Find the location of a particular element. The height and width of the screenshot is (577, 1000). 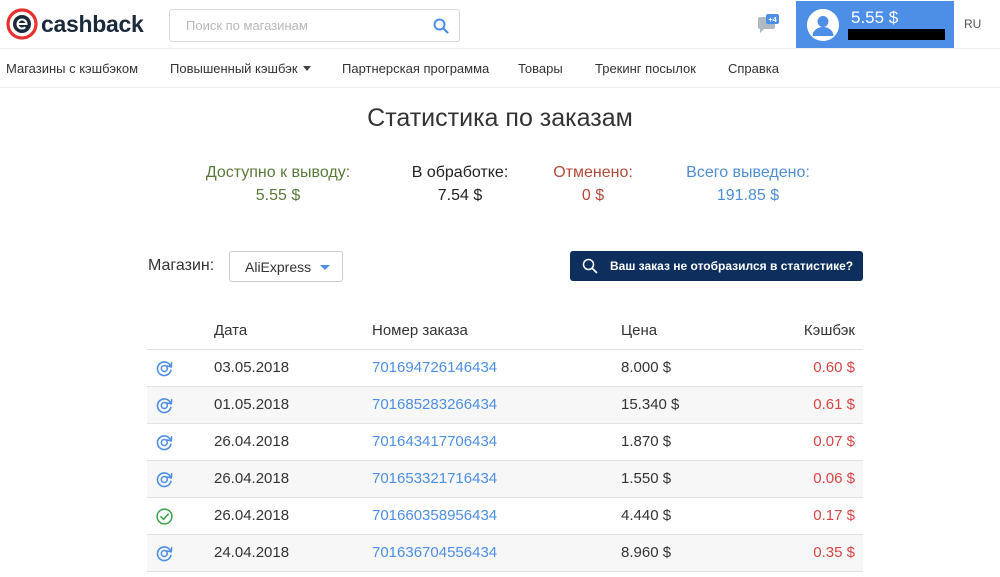

stat-available: Доступно к выводу: 5.55 $ is located at coordinates (278, 184).